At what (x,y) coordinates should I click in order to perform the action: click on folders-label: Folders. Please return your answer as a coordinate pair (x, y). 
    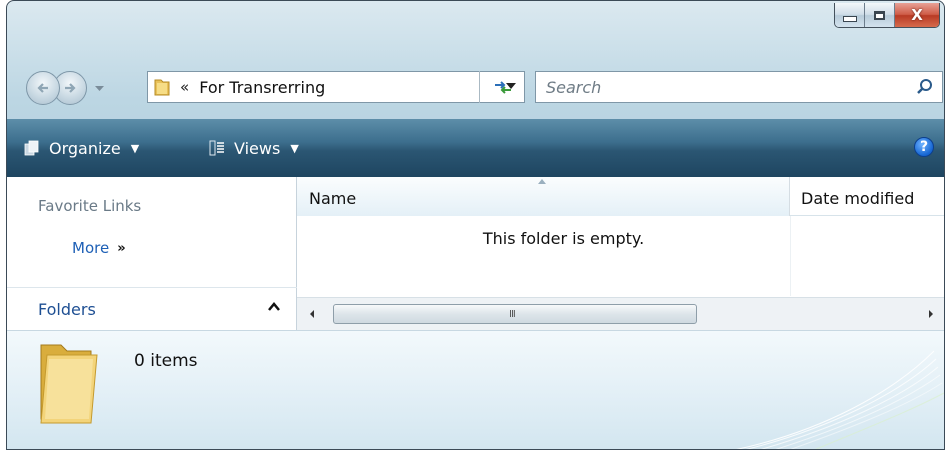
    Looking at the image, I should click on (67, 309).